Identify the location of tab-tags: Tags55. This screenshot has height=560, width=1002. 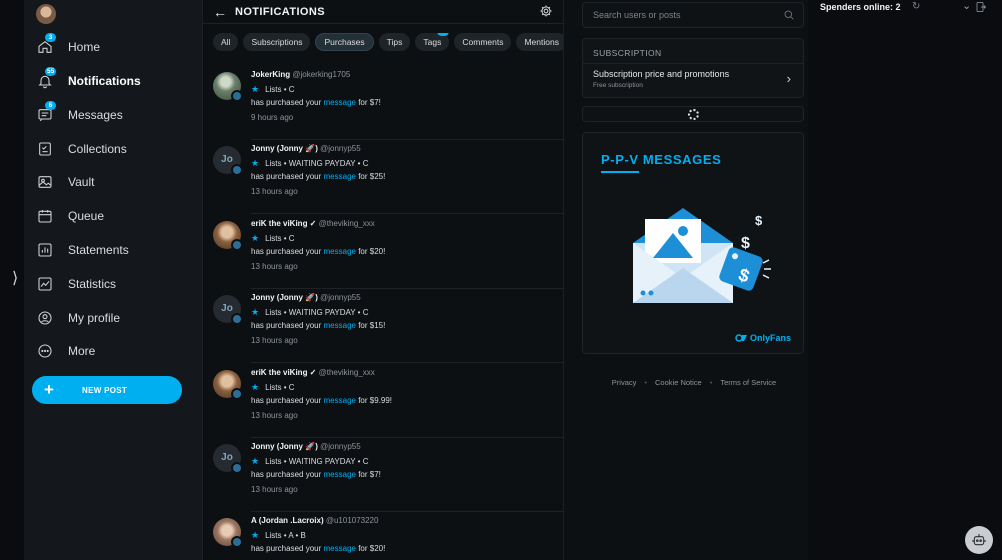
(432, 42).